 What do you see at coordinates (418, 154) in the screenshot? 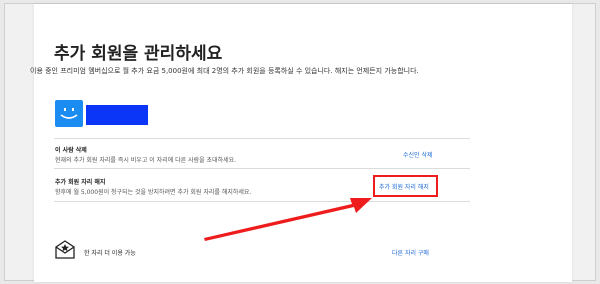
I see `remove-recipient-link: 수신인 삭제` at bounding box center [418, 154].